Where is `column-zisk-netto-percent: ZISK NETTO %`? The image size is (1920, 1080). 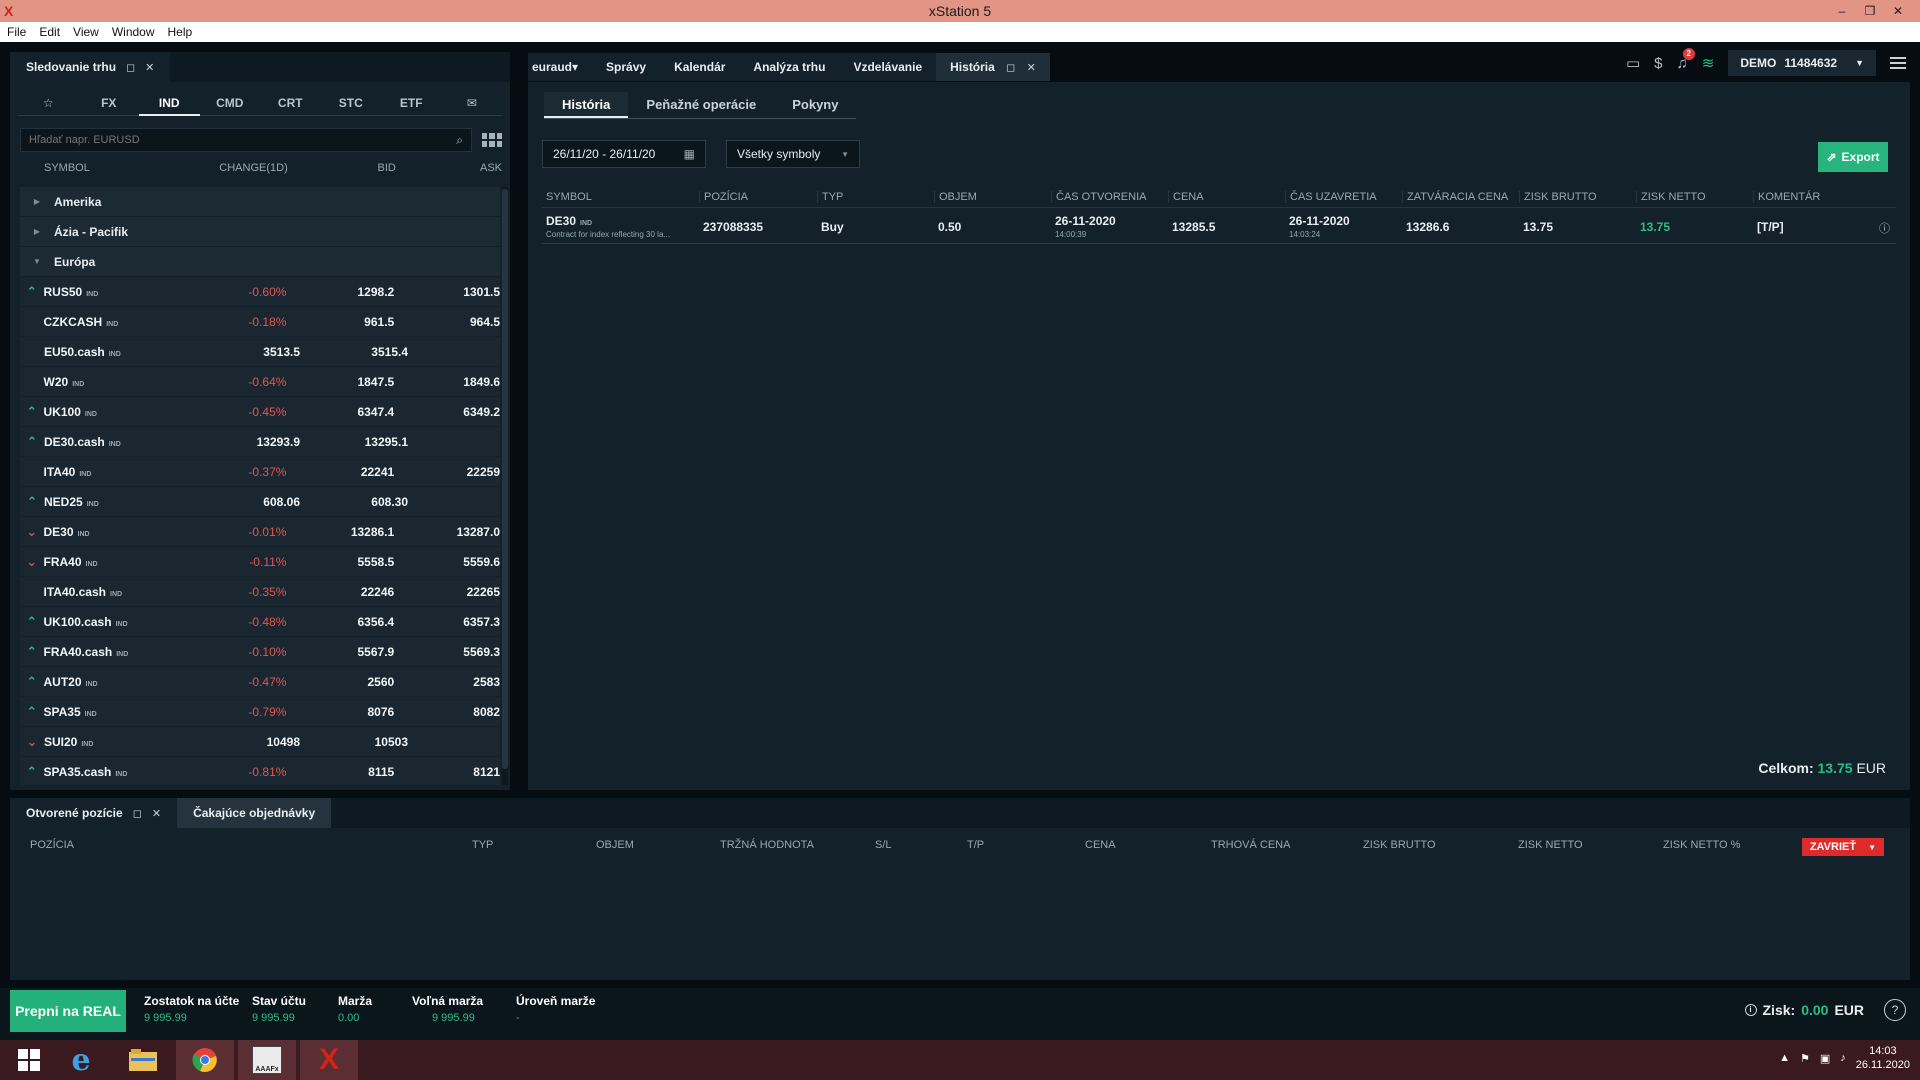
column-zisk-netto-percent: ZISK NETTO % is located at coordinates (1723, 845).